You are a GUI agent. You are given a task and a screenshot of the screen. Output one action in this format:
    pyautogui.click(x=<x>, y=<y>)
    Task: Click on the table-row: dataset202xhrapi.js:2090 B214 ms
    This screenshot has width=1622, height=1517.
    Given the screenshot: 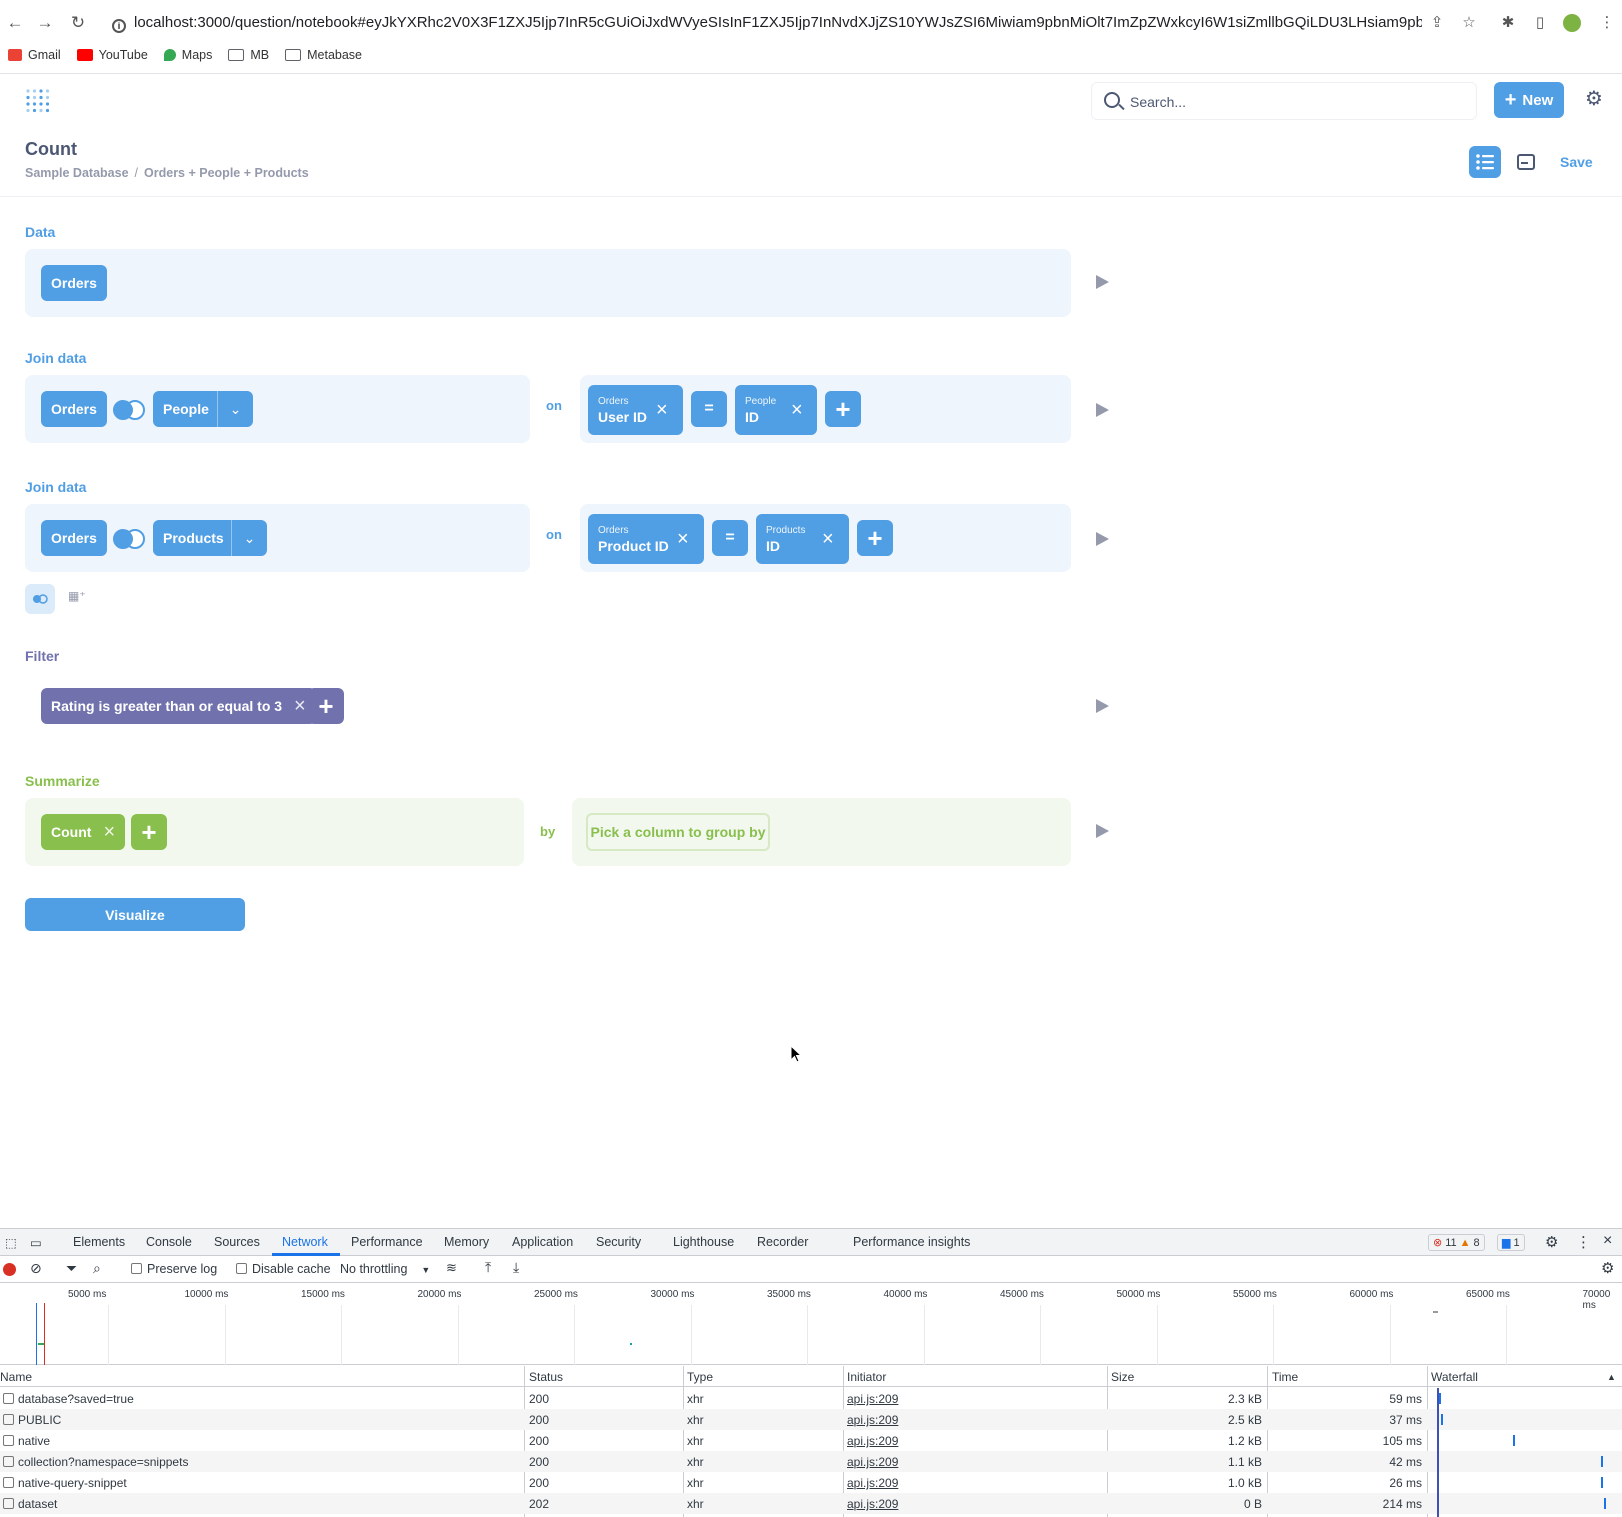 What is the action you would take?
    pyautogui.click(x=811, y=1503)
    